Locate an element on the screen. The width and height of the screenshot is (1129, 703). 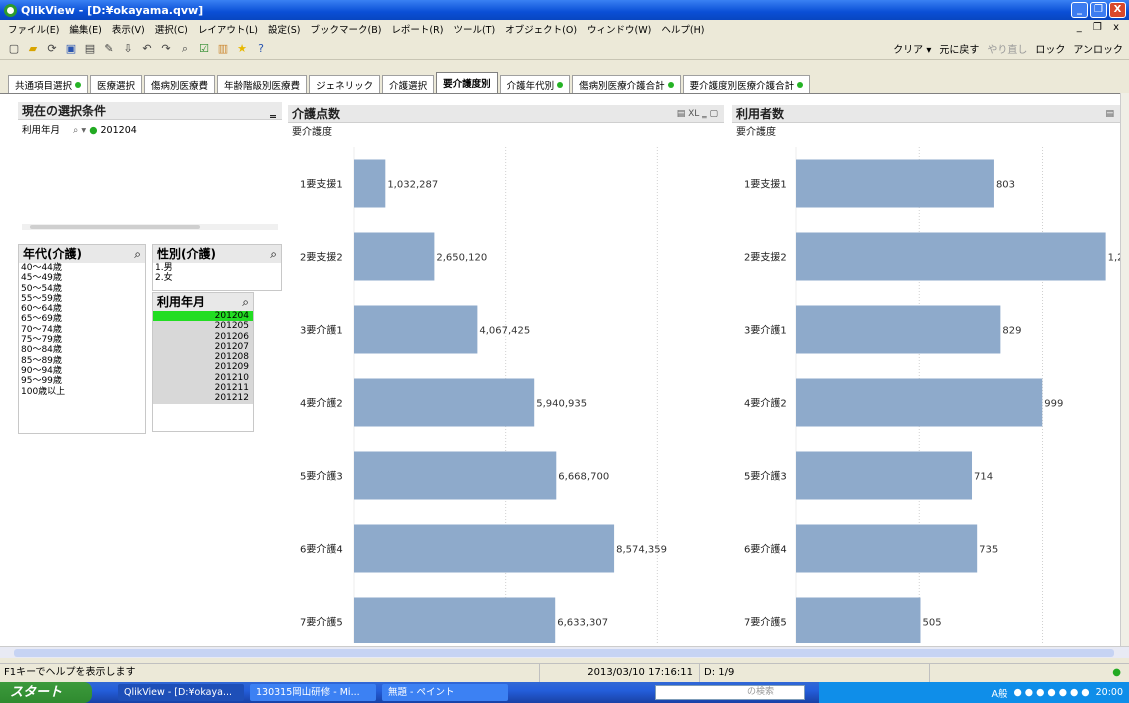
tab-6: 要介護度別 is located at coordinates (467, 82).